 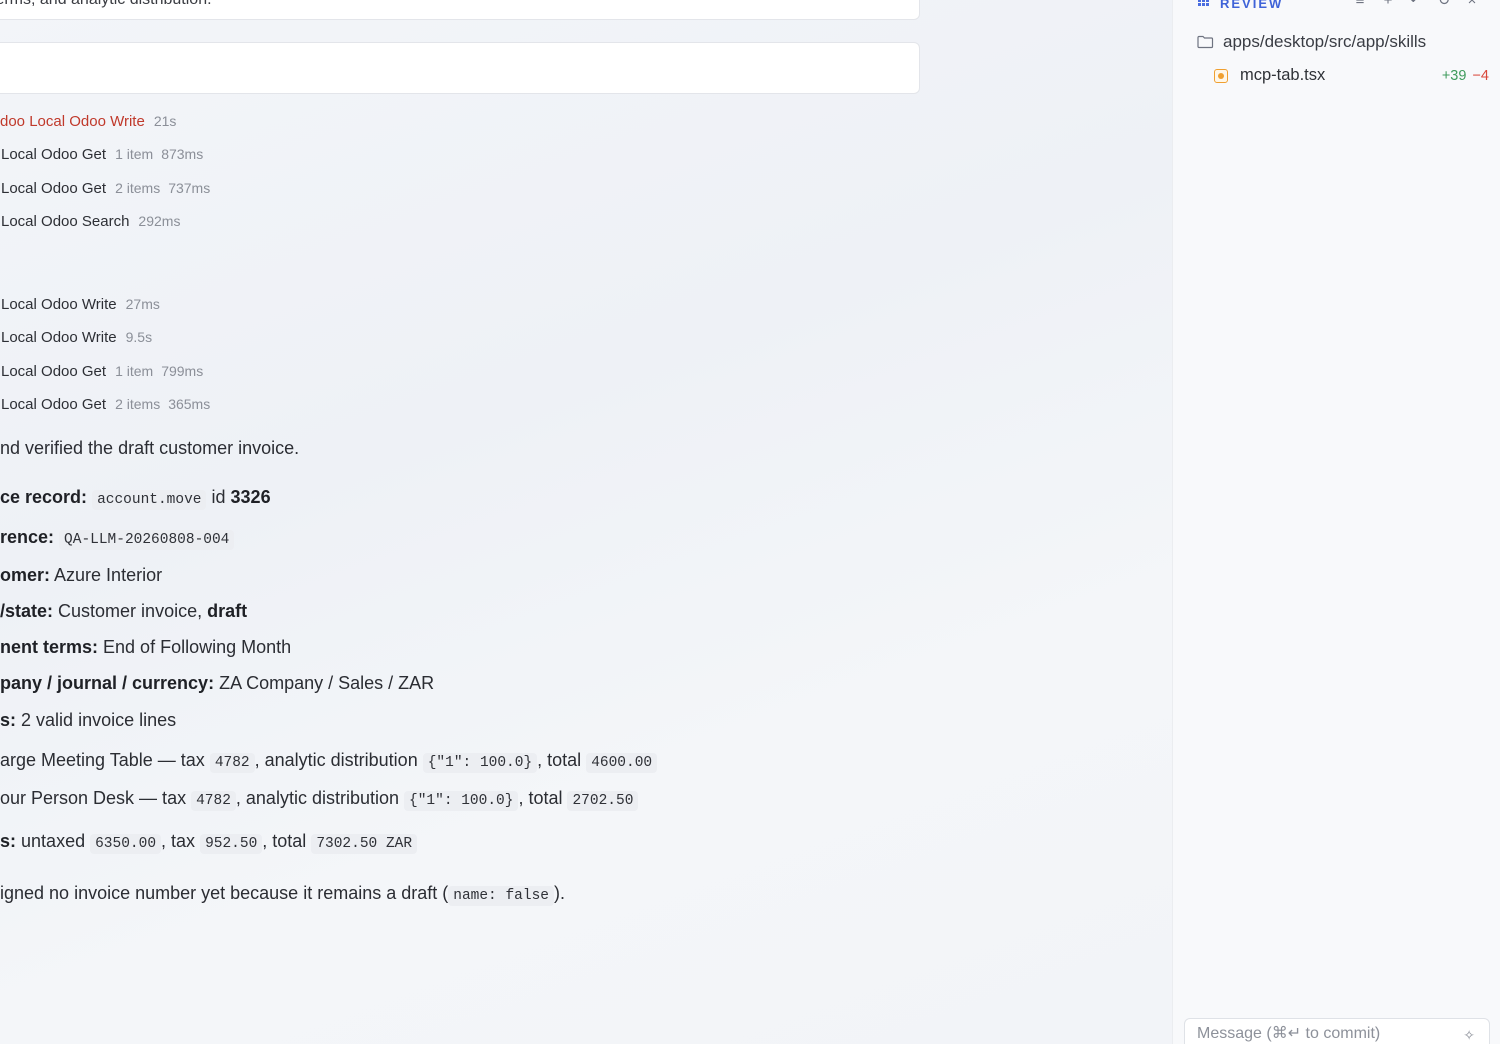 I want to click on customer-value: Azure Interior, so click(x=108, y=575).